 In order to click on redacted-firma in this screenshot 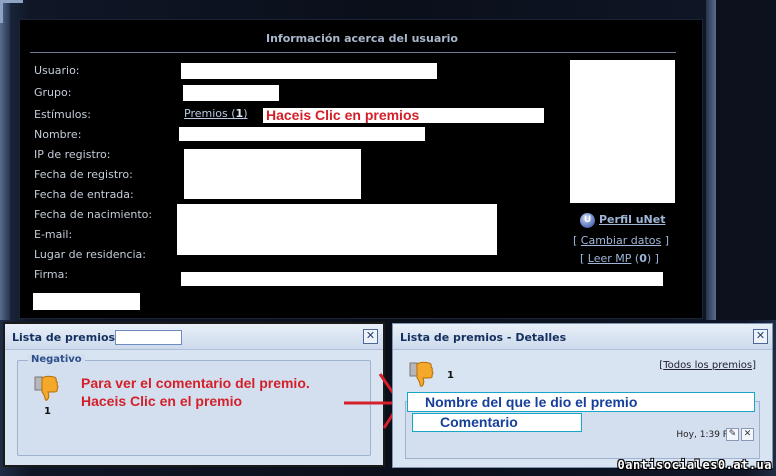, I will do `click(422, 279)`.